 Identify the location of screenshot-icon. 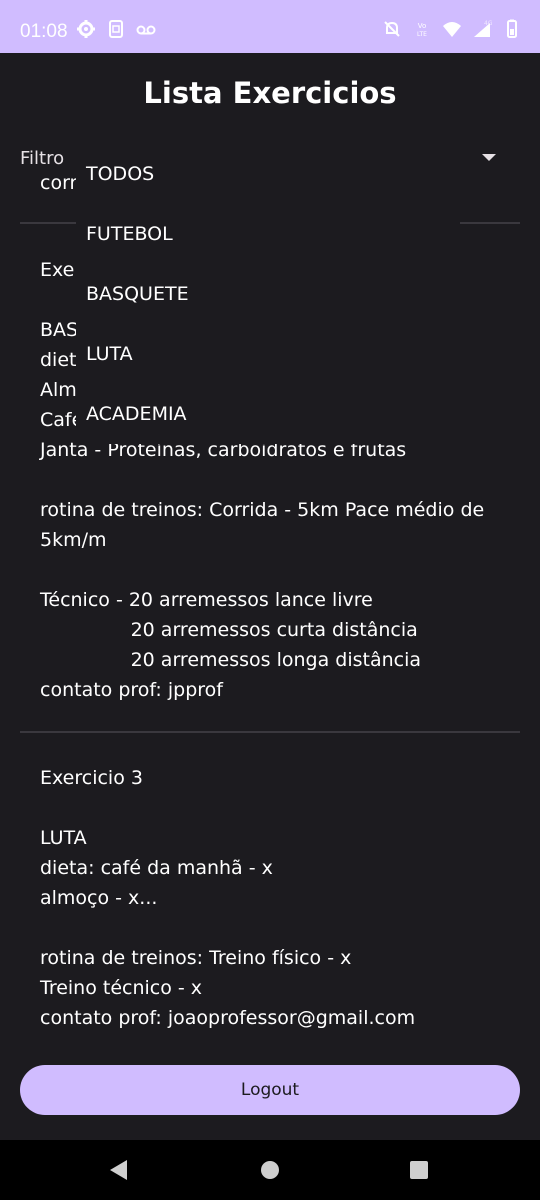
(116, 29).